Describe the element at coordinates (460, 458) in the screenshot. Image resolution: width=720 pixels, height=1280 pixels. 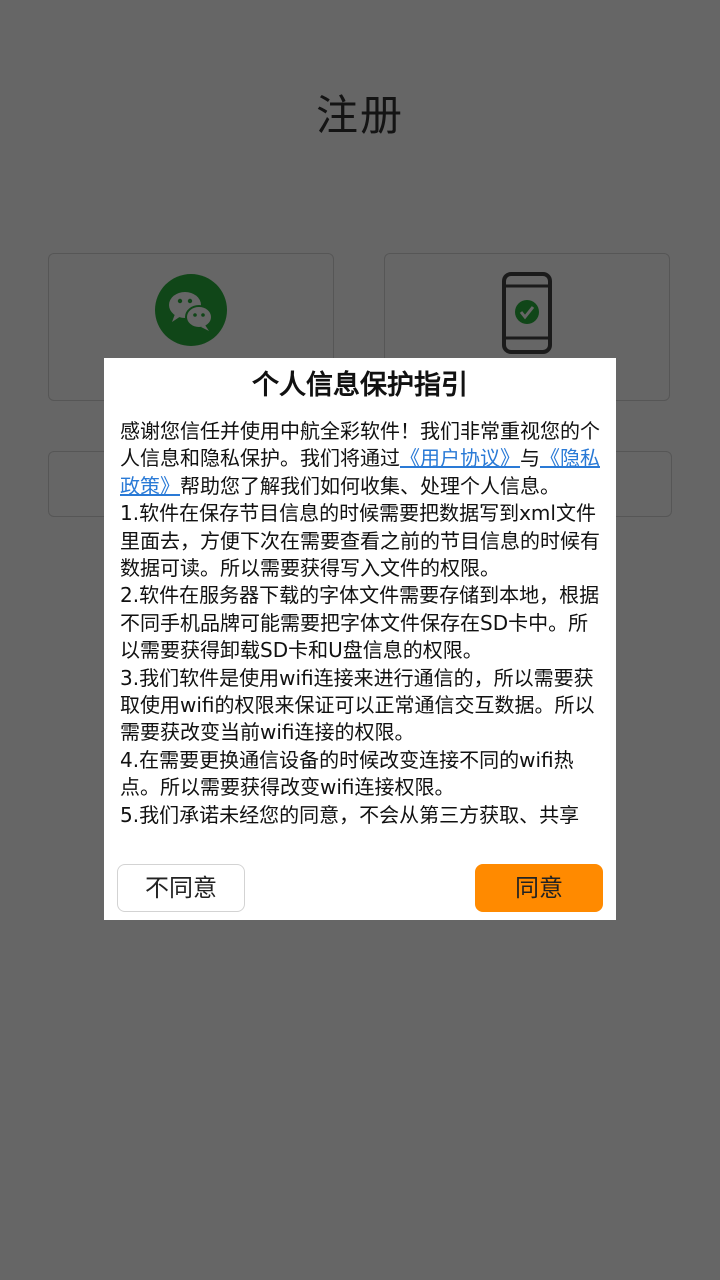
I see `user-agreement-link: 《用户协议》` at that location.